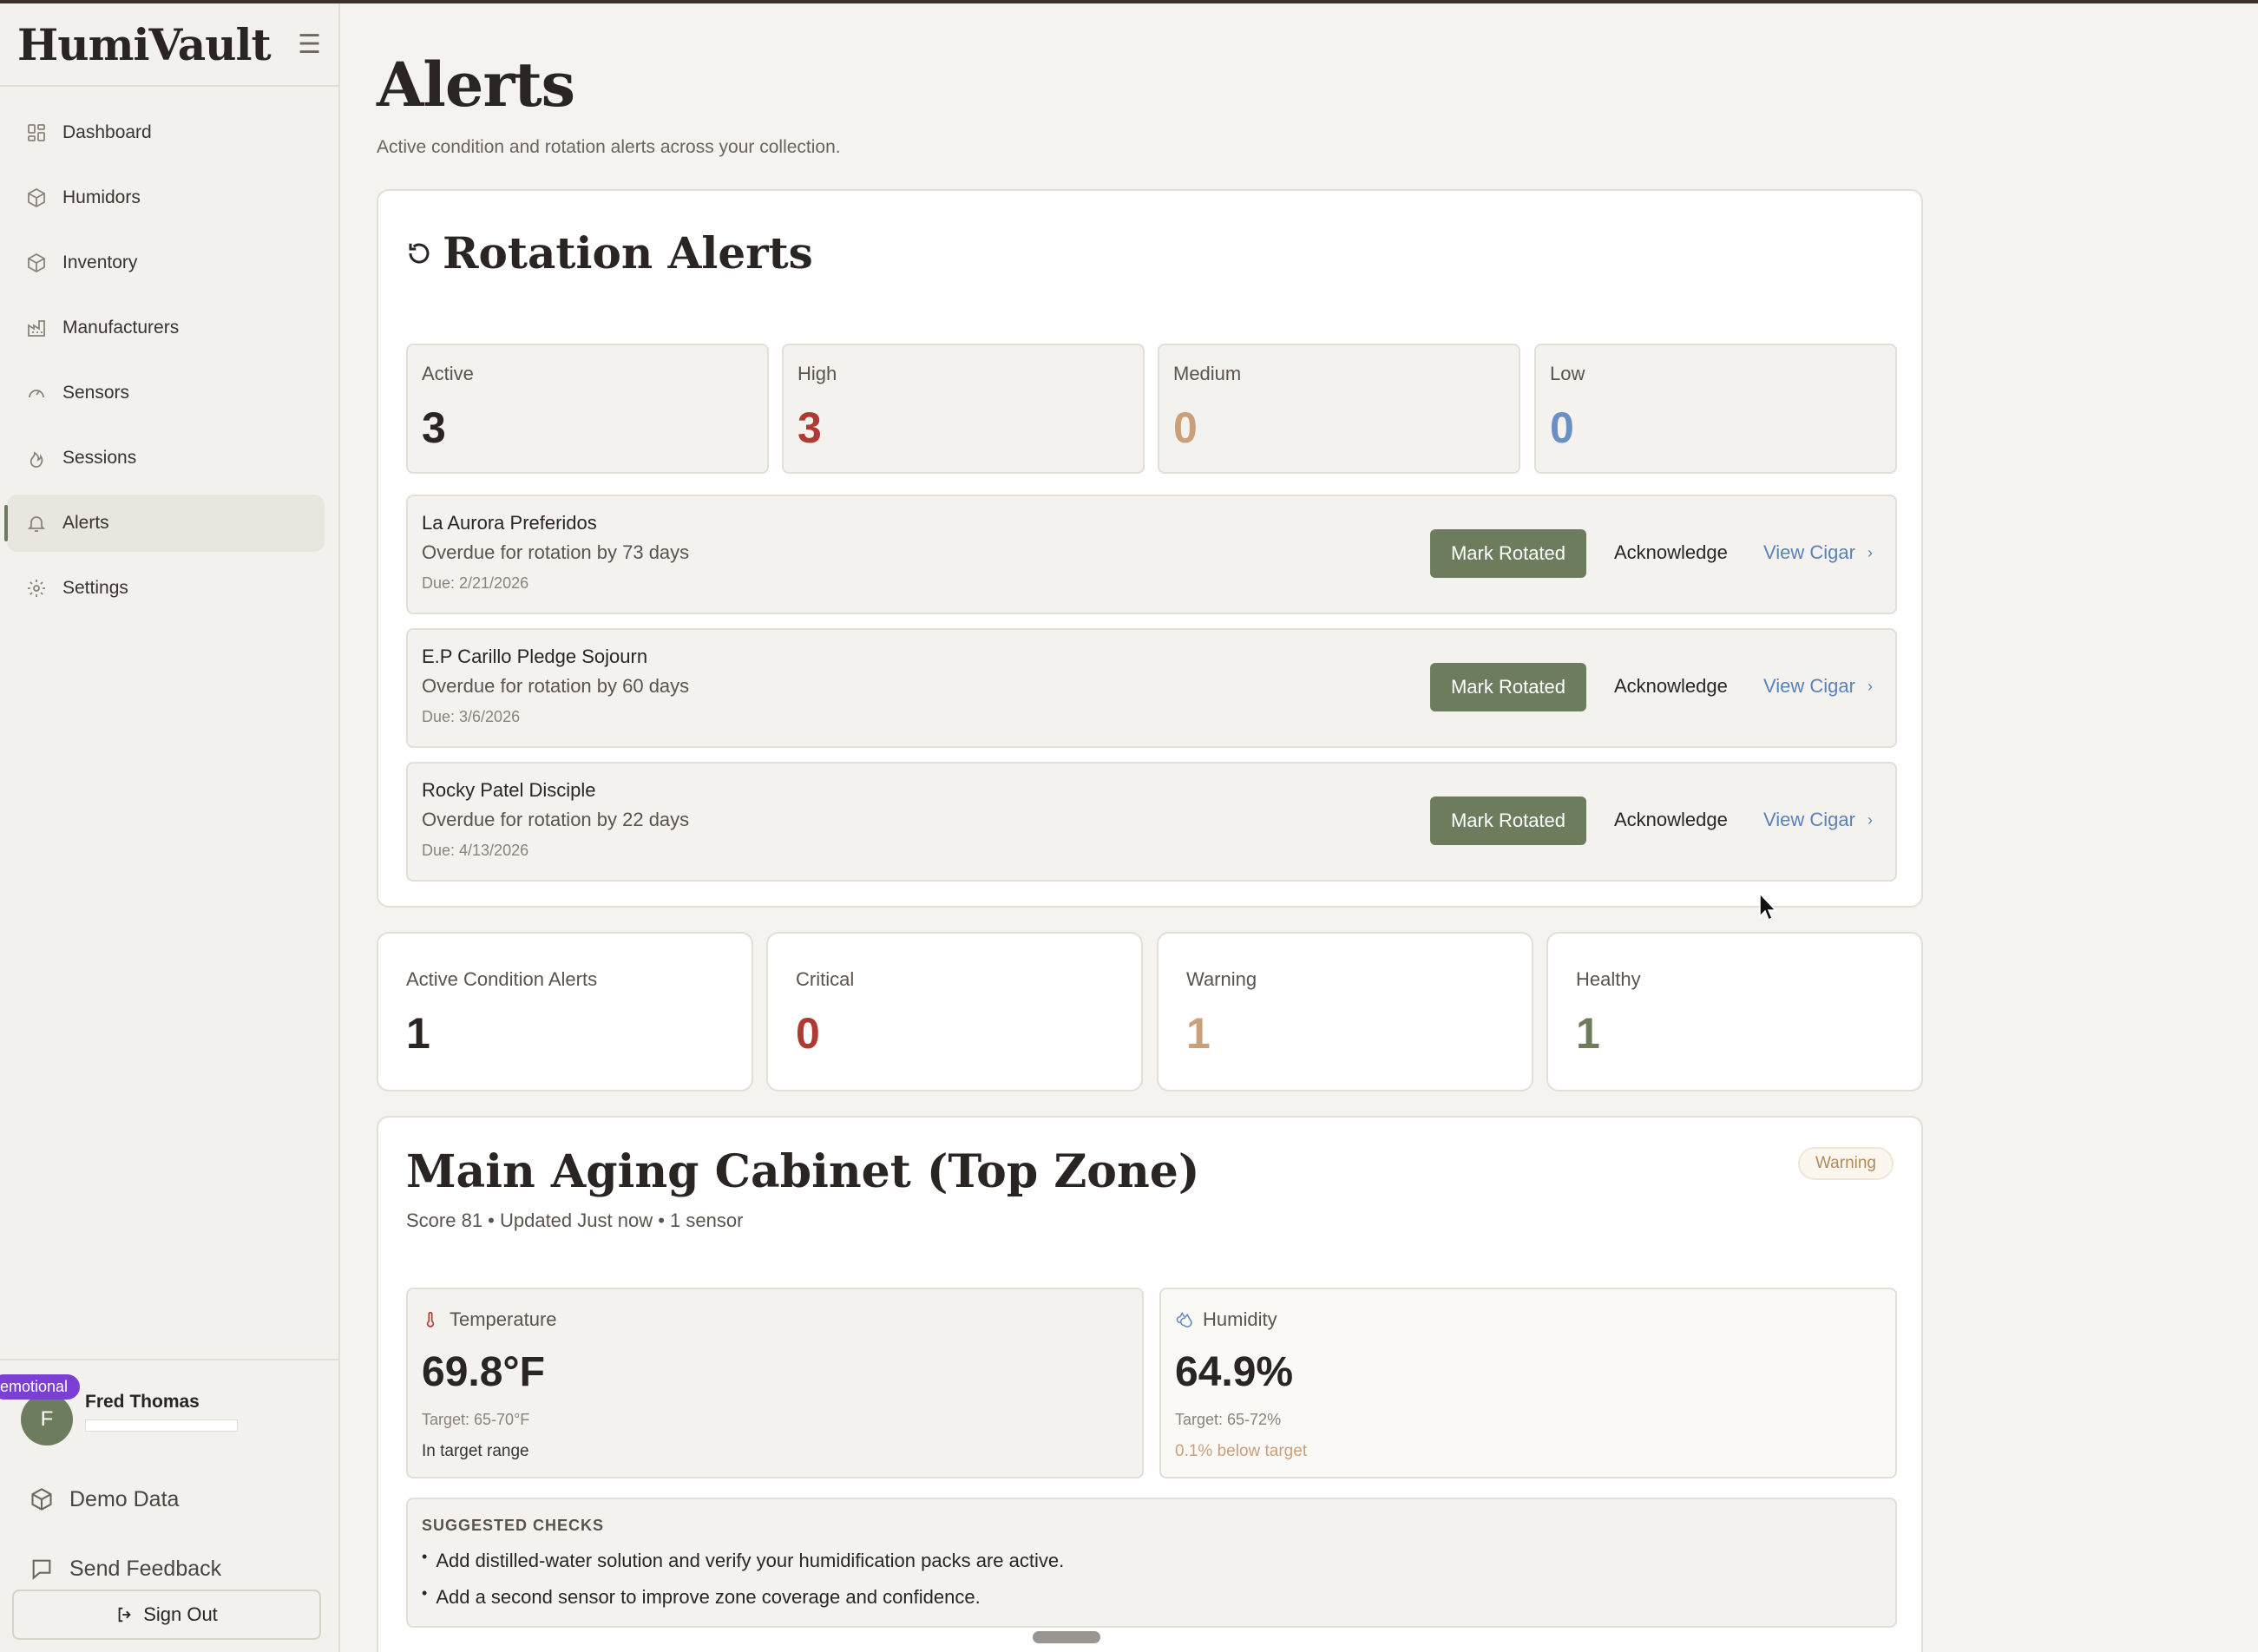  I want to click on sidebar-item-label: Inventory, so click(100, 262).